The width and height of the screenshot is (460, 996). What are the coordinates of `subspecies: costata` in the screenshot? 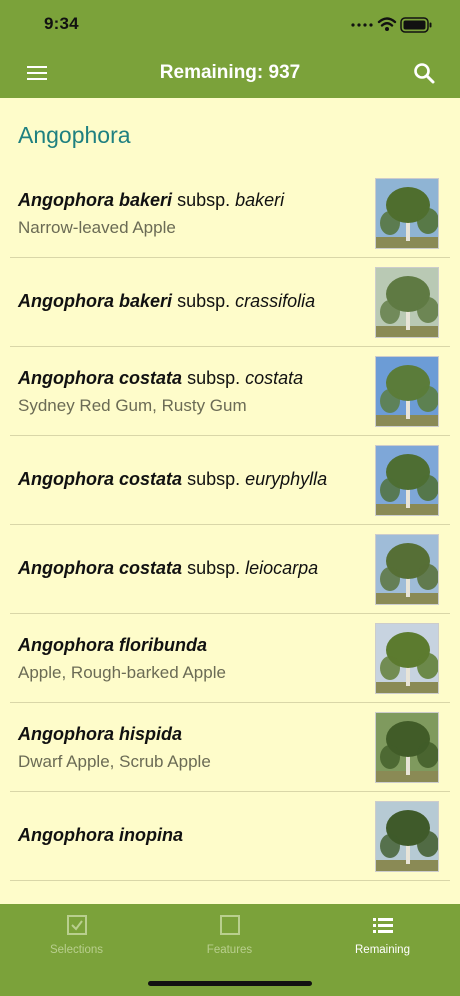 It's located at (274, 378).